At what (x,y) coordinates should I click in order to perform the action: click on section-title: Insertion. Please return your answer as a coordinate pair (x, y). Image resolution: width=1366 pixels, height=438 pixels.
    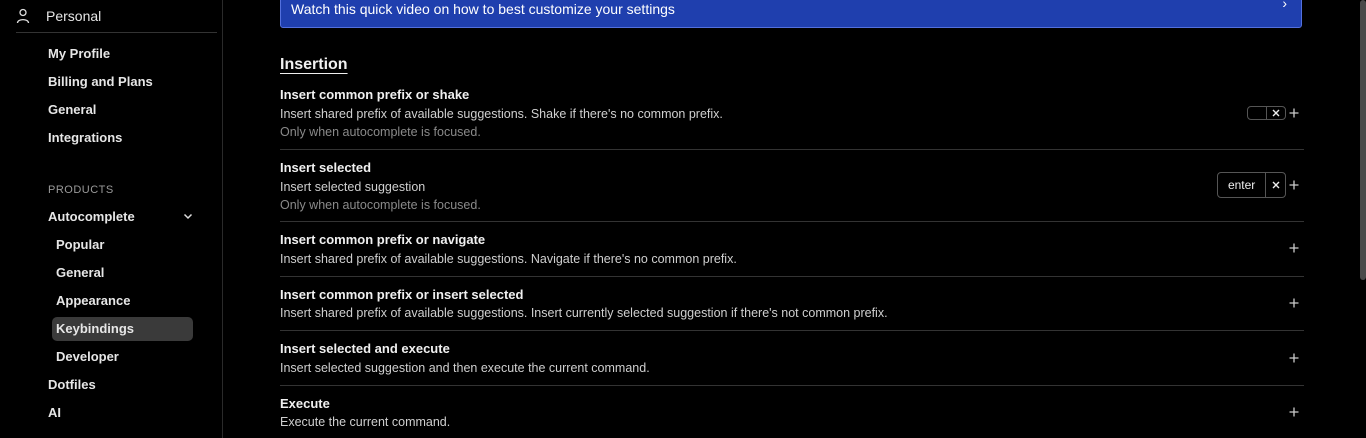
    Looking at the image, I should click on (314, 64).